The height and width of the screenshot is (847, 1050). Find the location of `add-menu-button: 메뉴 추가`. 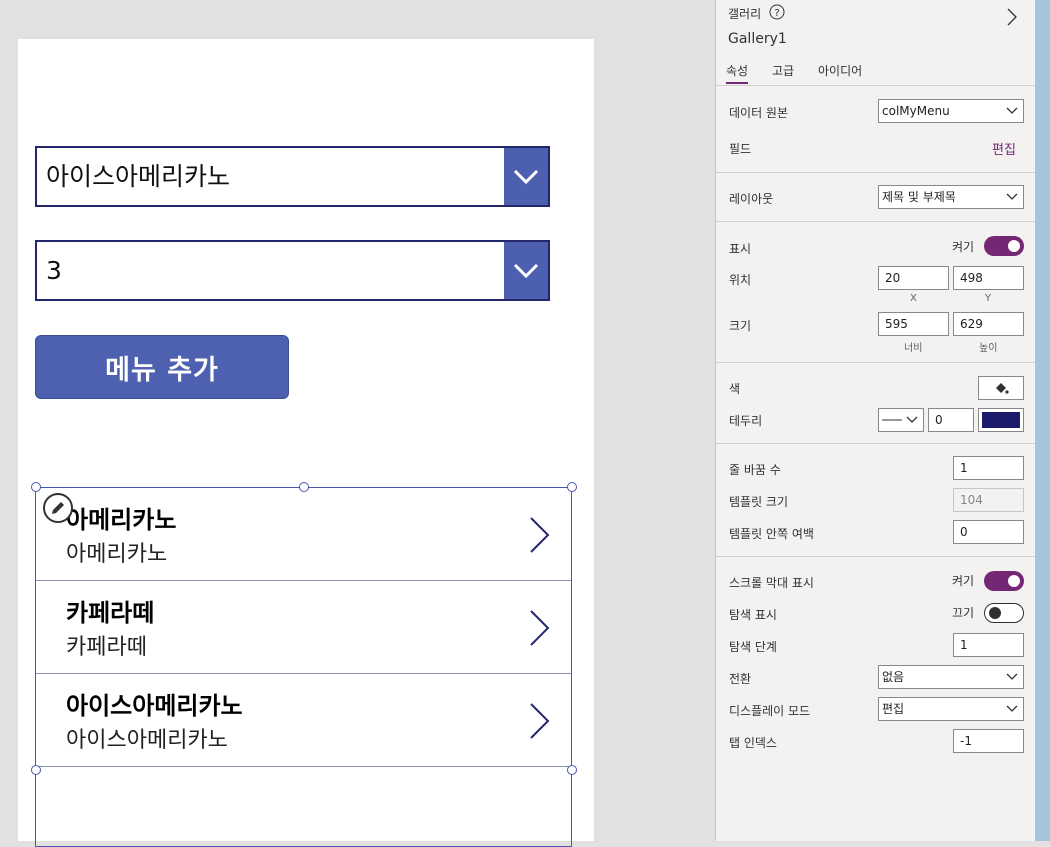

add-menu-button: 메뉴 추가 is located at coordinates (162, 367).